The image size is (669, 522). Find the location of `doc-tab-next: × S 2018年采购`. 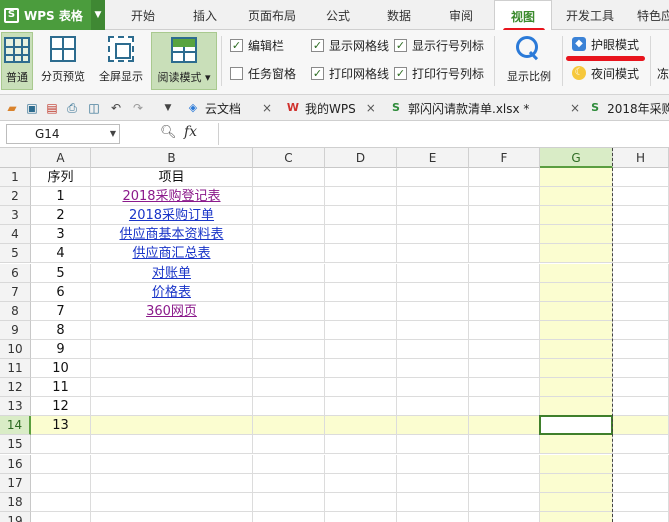

doc-tab-next: × S 2018年采购 is located at coordinates (619, 108).